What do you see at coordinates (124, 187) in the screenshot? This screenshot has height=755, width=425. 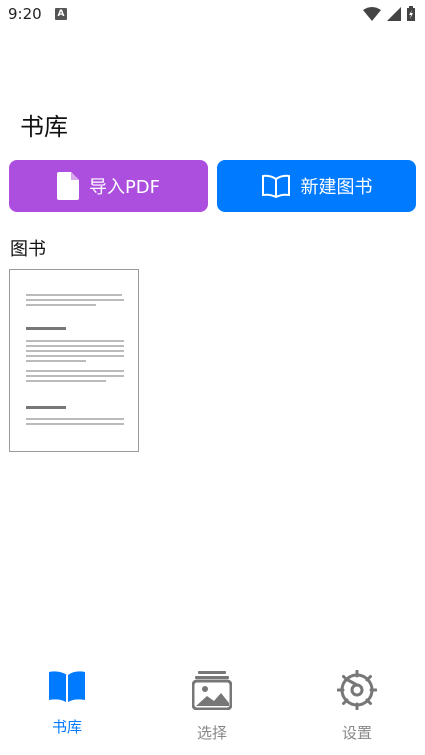 I see `import-pdf-label: 导入PDF` at bounding box center [124, 187].